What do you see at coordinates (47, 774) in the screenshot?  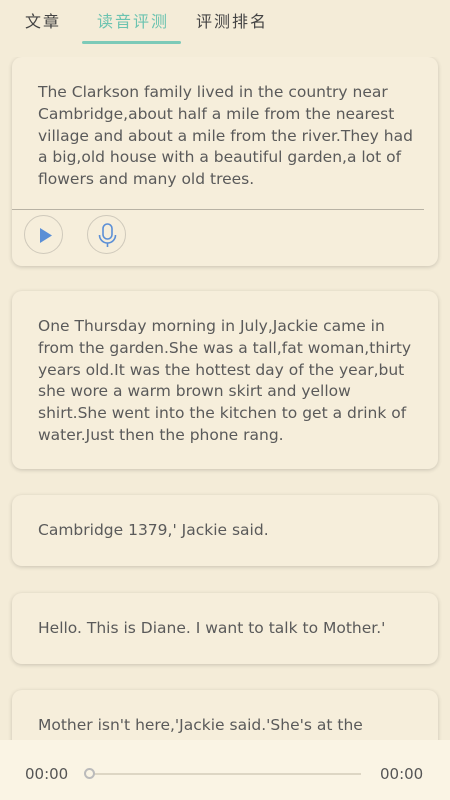 I see `current-time: 00:00` at bounding box center [47, 774].